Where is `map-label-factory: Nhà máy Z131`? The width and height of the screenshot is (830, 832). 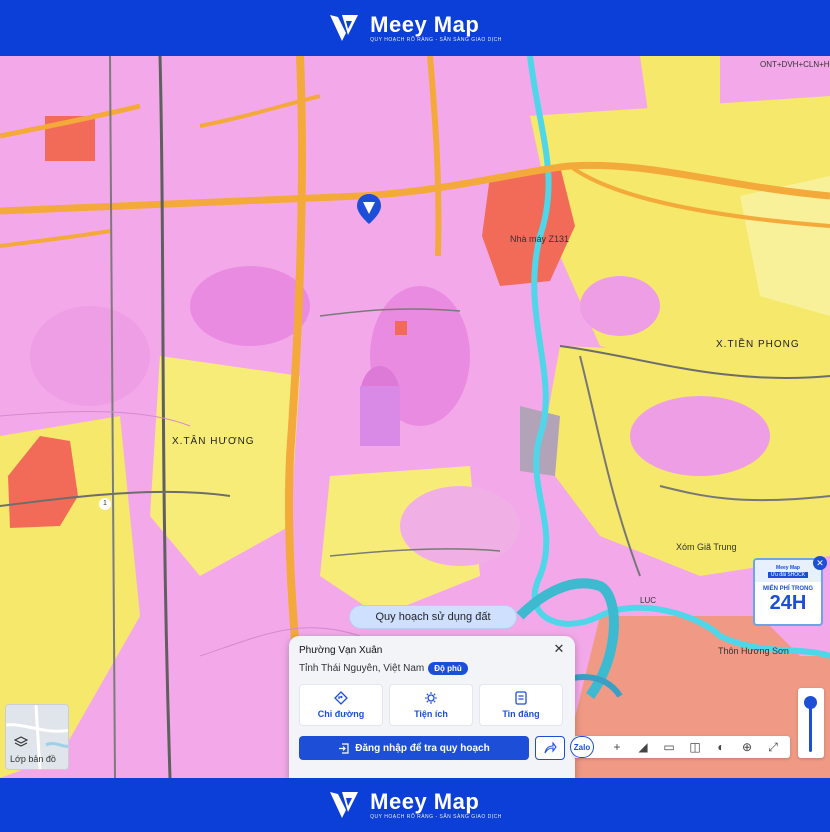 map-label-factory: Nhà máy Z131 is located at coordinates (540, 239).